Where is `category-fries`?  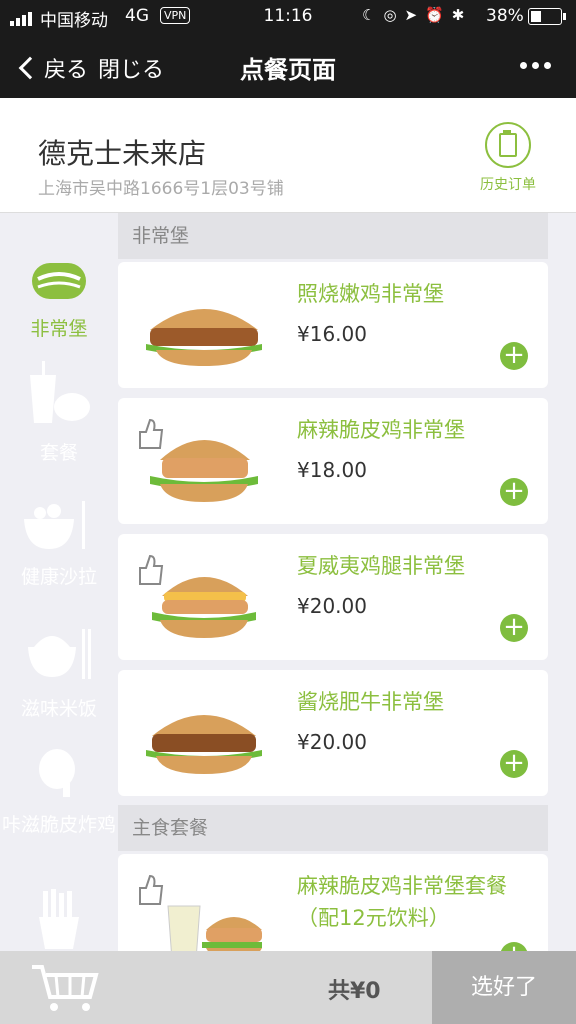 category-fries is located at coordinates (59, 924).